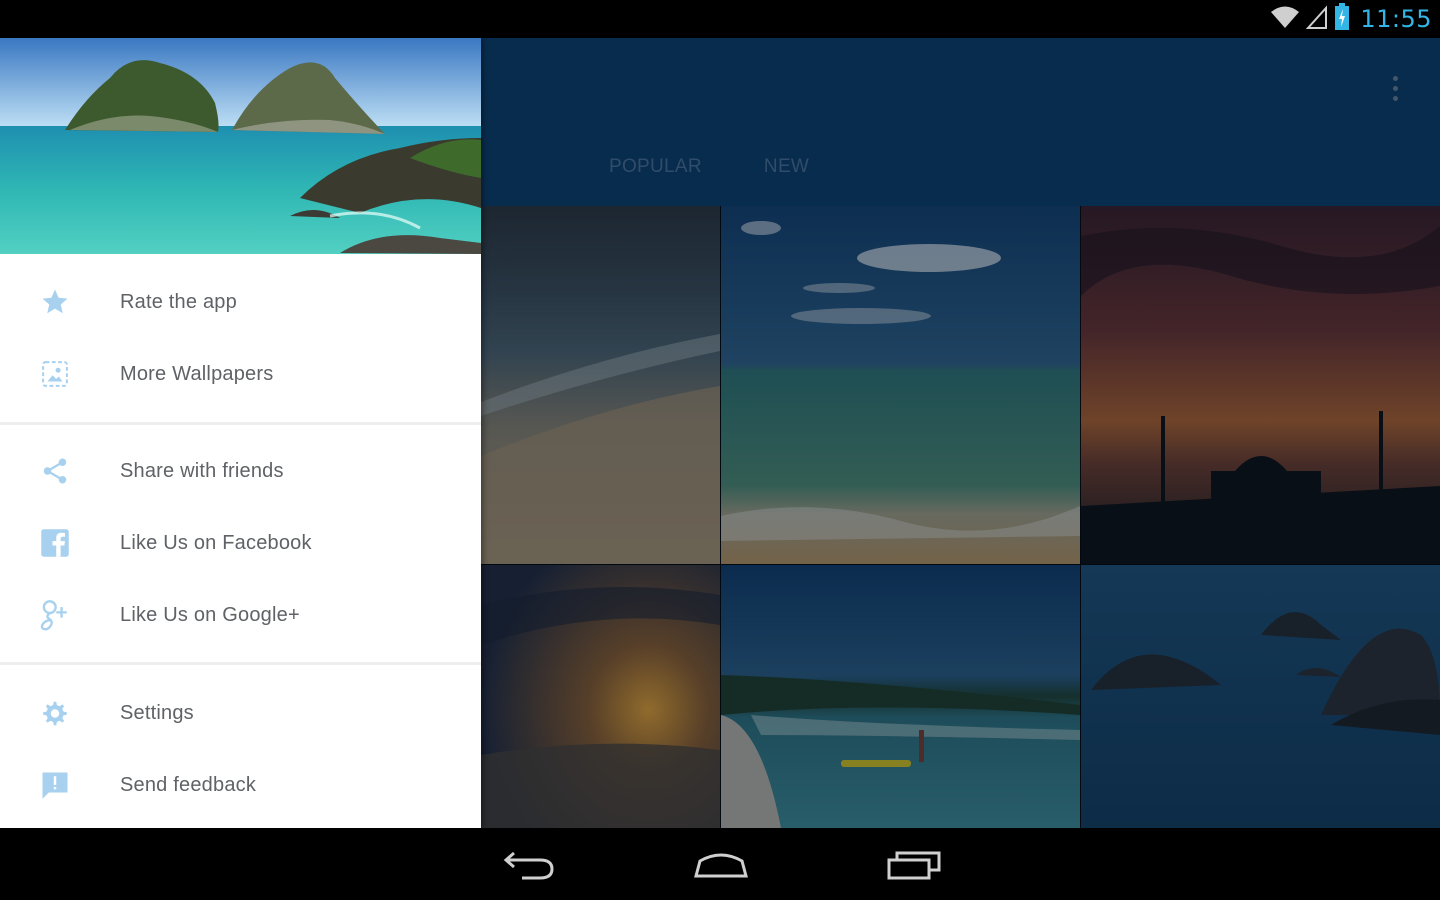  I want to click on menu-item-send-feedback: Send feedback, so click(240, 785).